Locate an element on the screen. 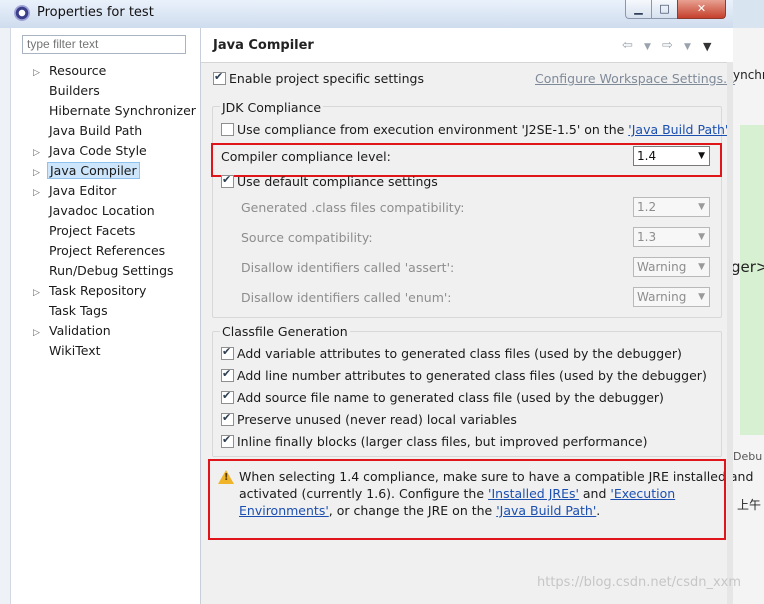 The height and width of the screenshot is (604, 764). enable-specific-checkbox is located at coordinates (219, 77).